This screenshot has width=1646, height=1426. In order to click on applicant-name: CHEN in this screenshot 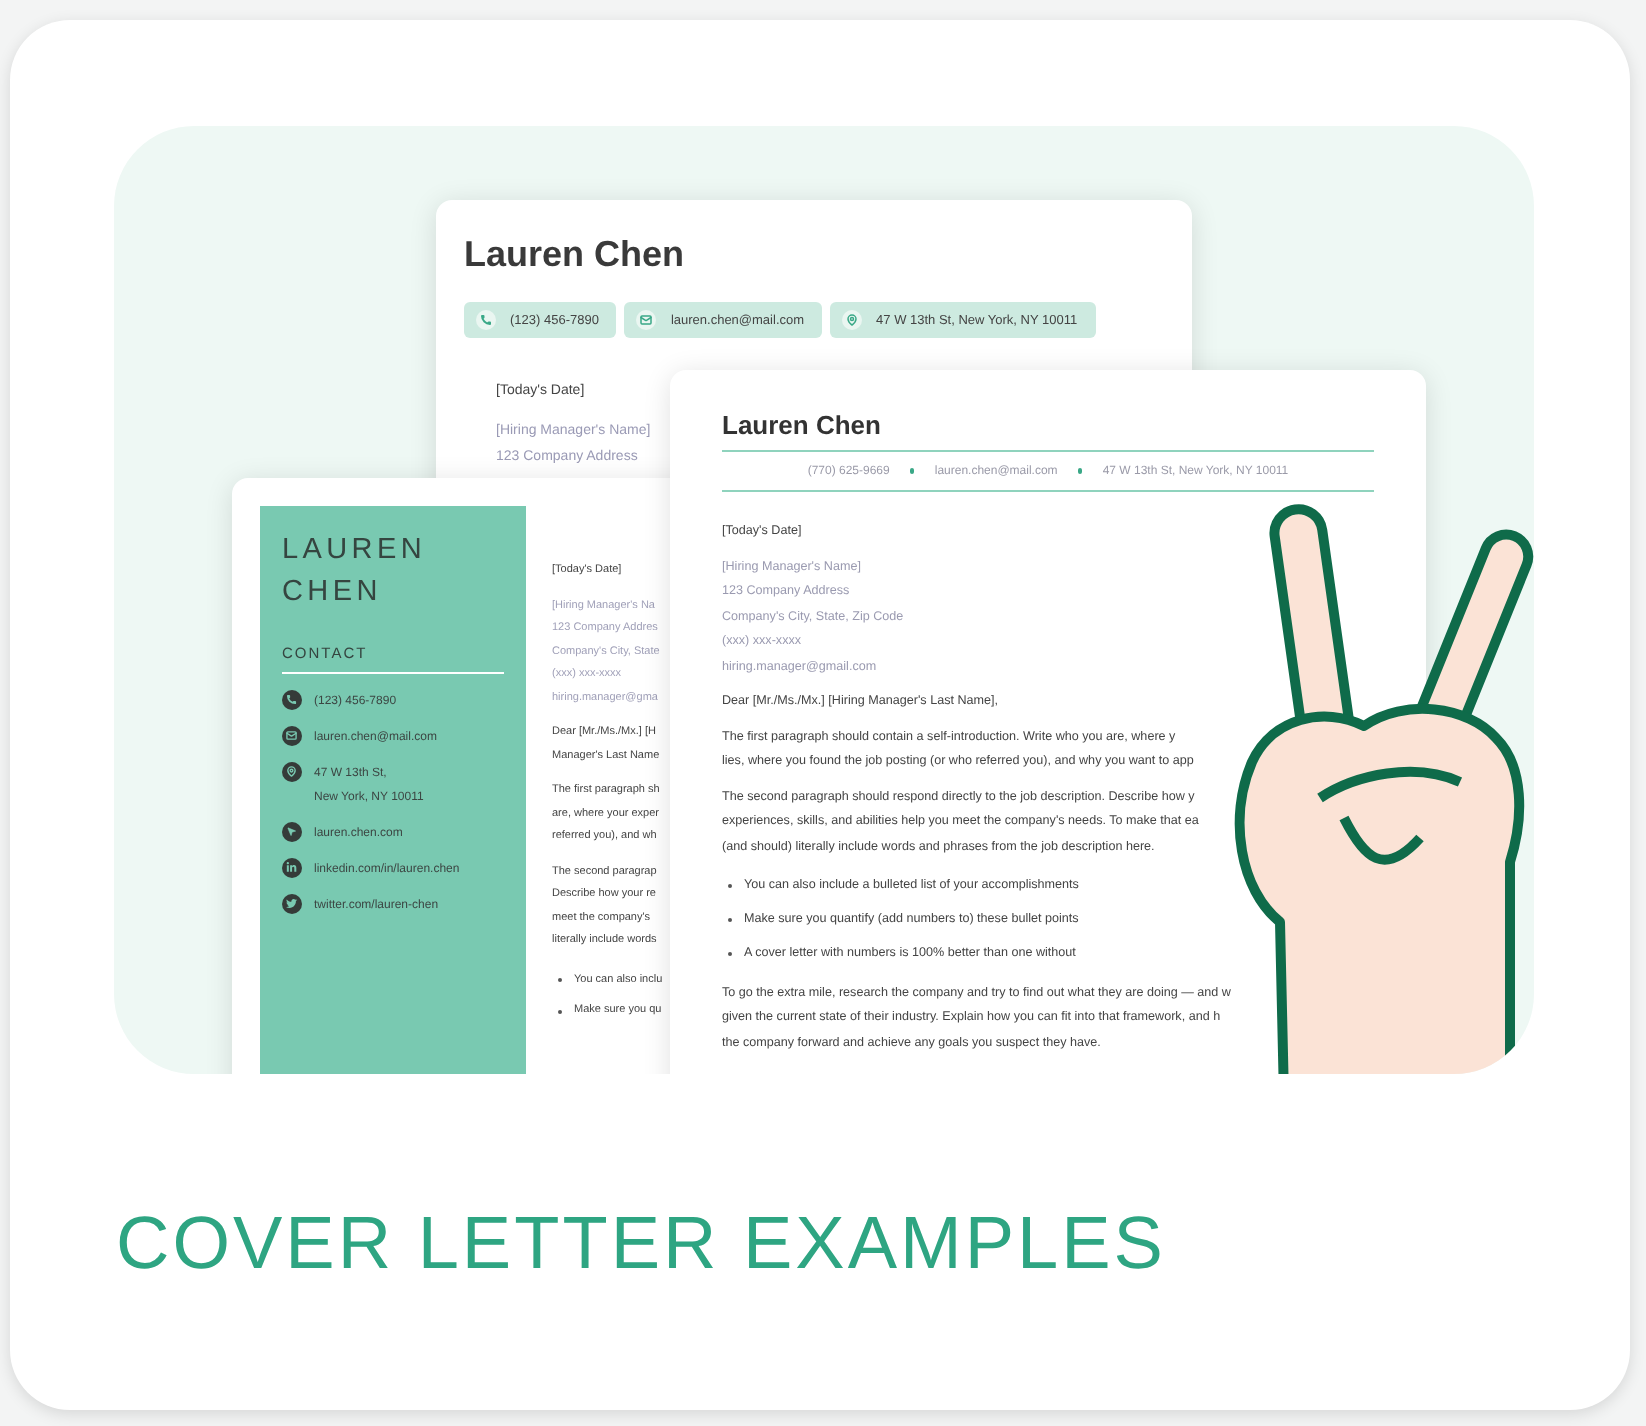, I will do `click(333, 593)`.